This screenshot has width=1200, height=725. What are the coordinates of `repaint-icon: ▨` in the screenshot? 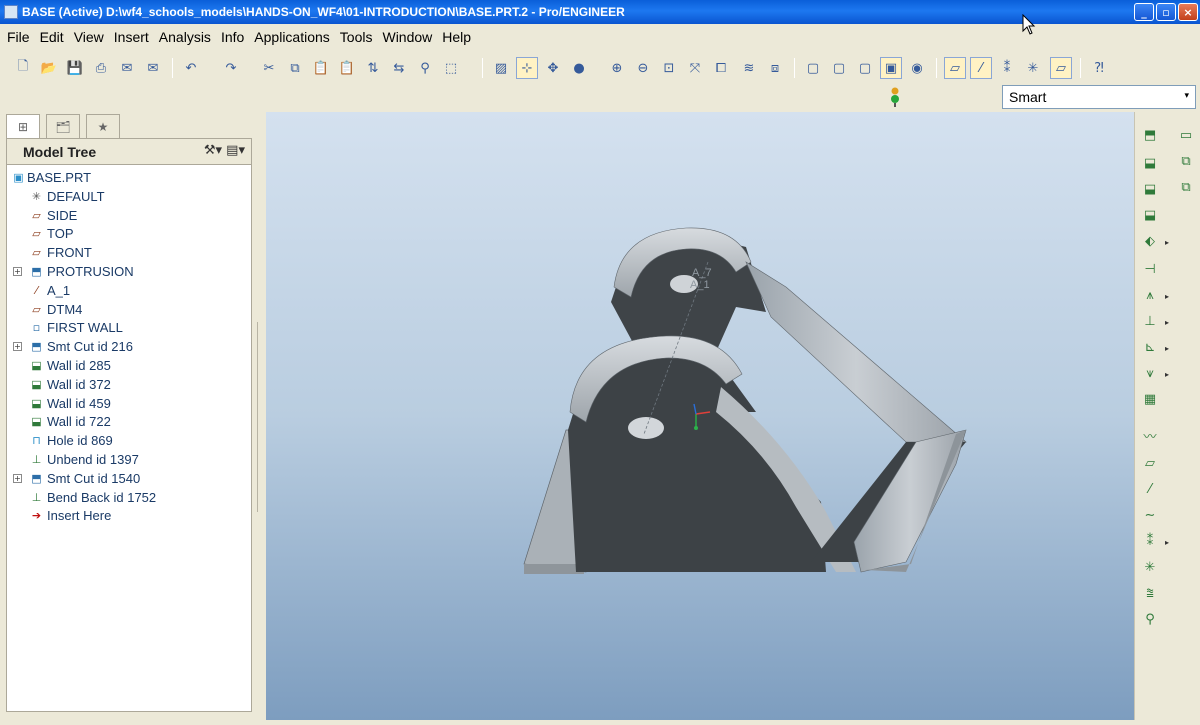 It's located at (501, 68).